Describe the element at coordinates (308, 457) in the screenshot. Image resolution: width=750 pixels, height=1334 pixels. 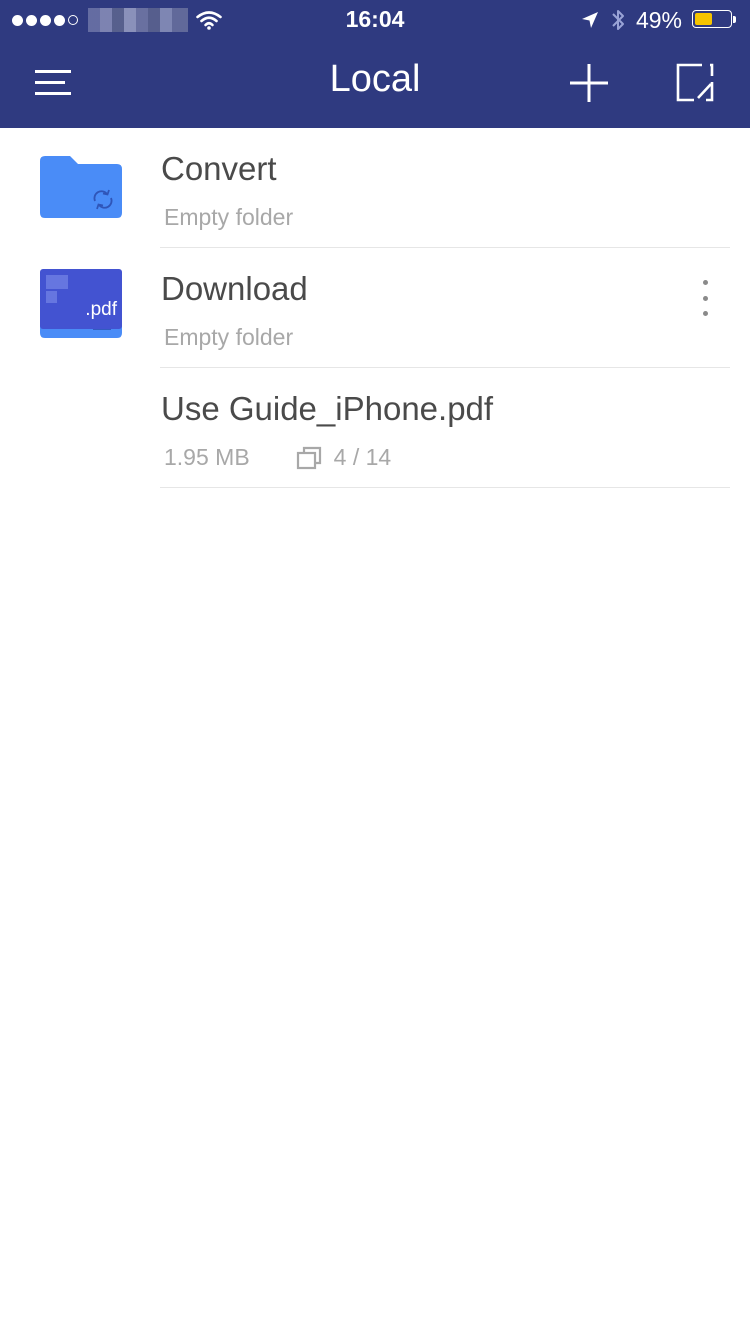
I see `pages-icon` at that location.